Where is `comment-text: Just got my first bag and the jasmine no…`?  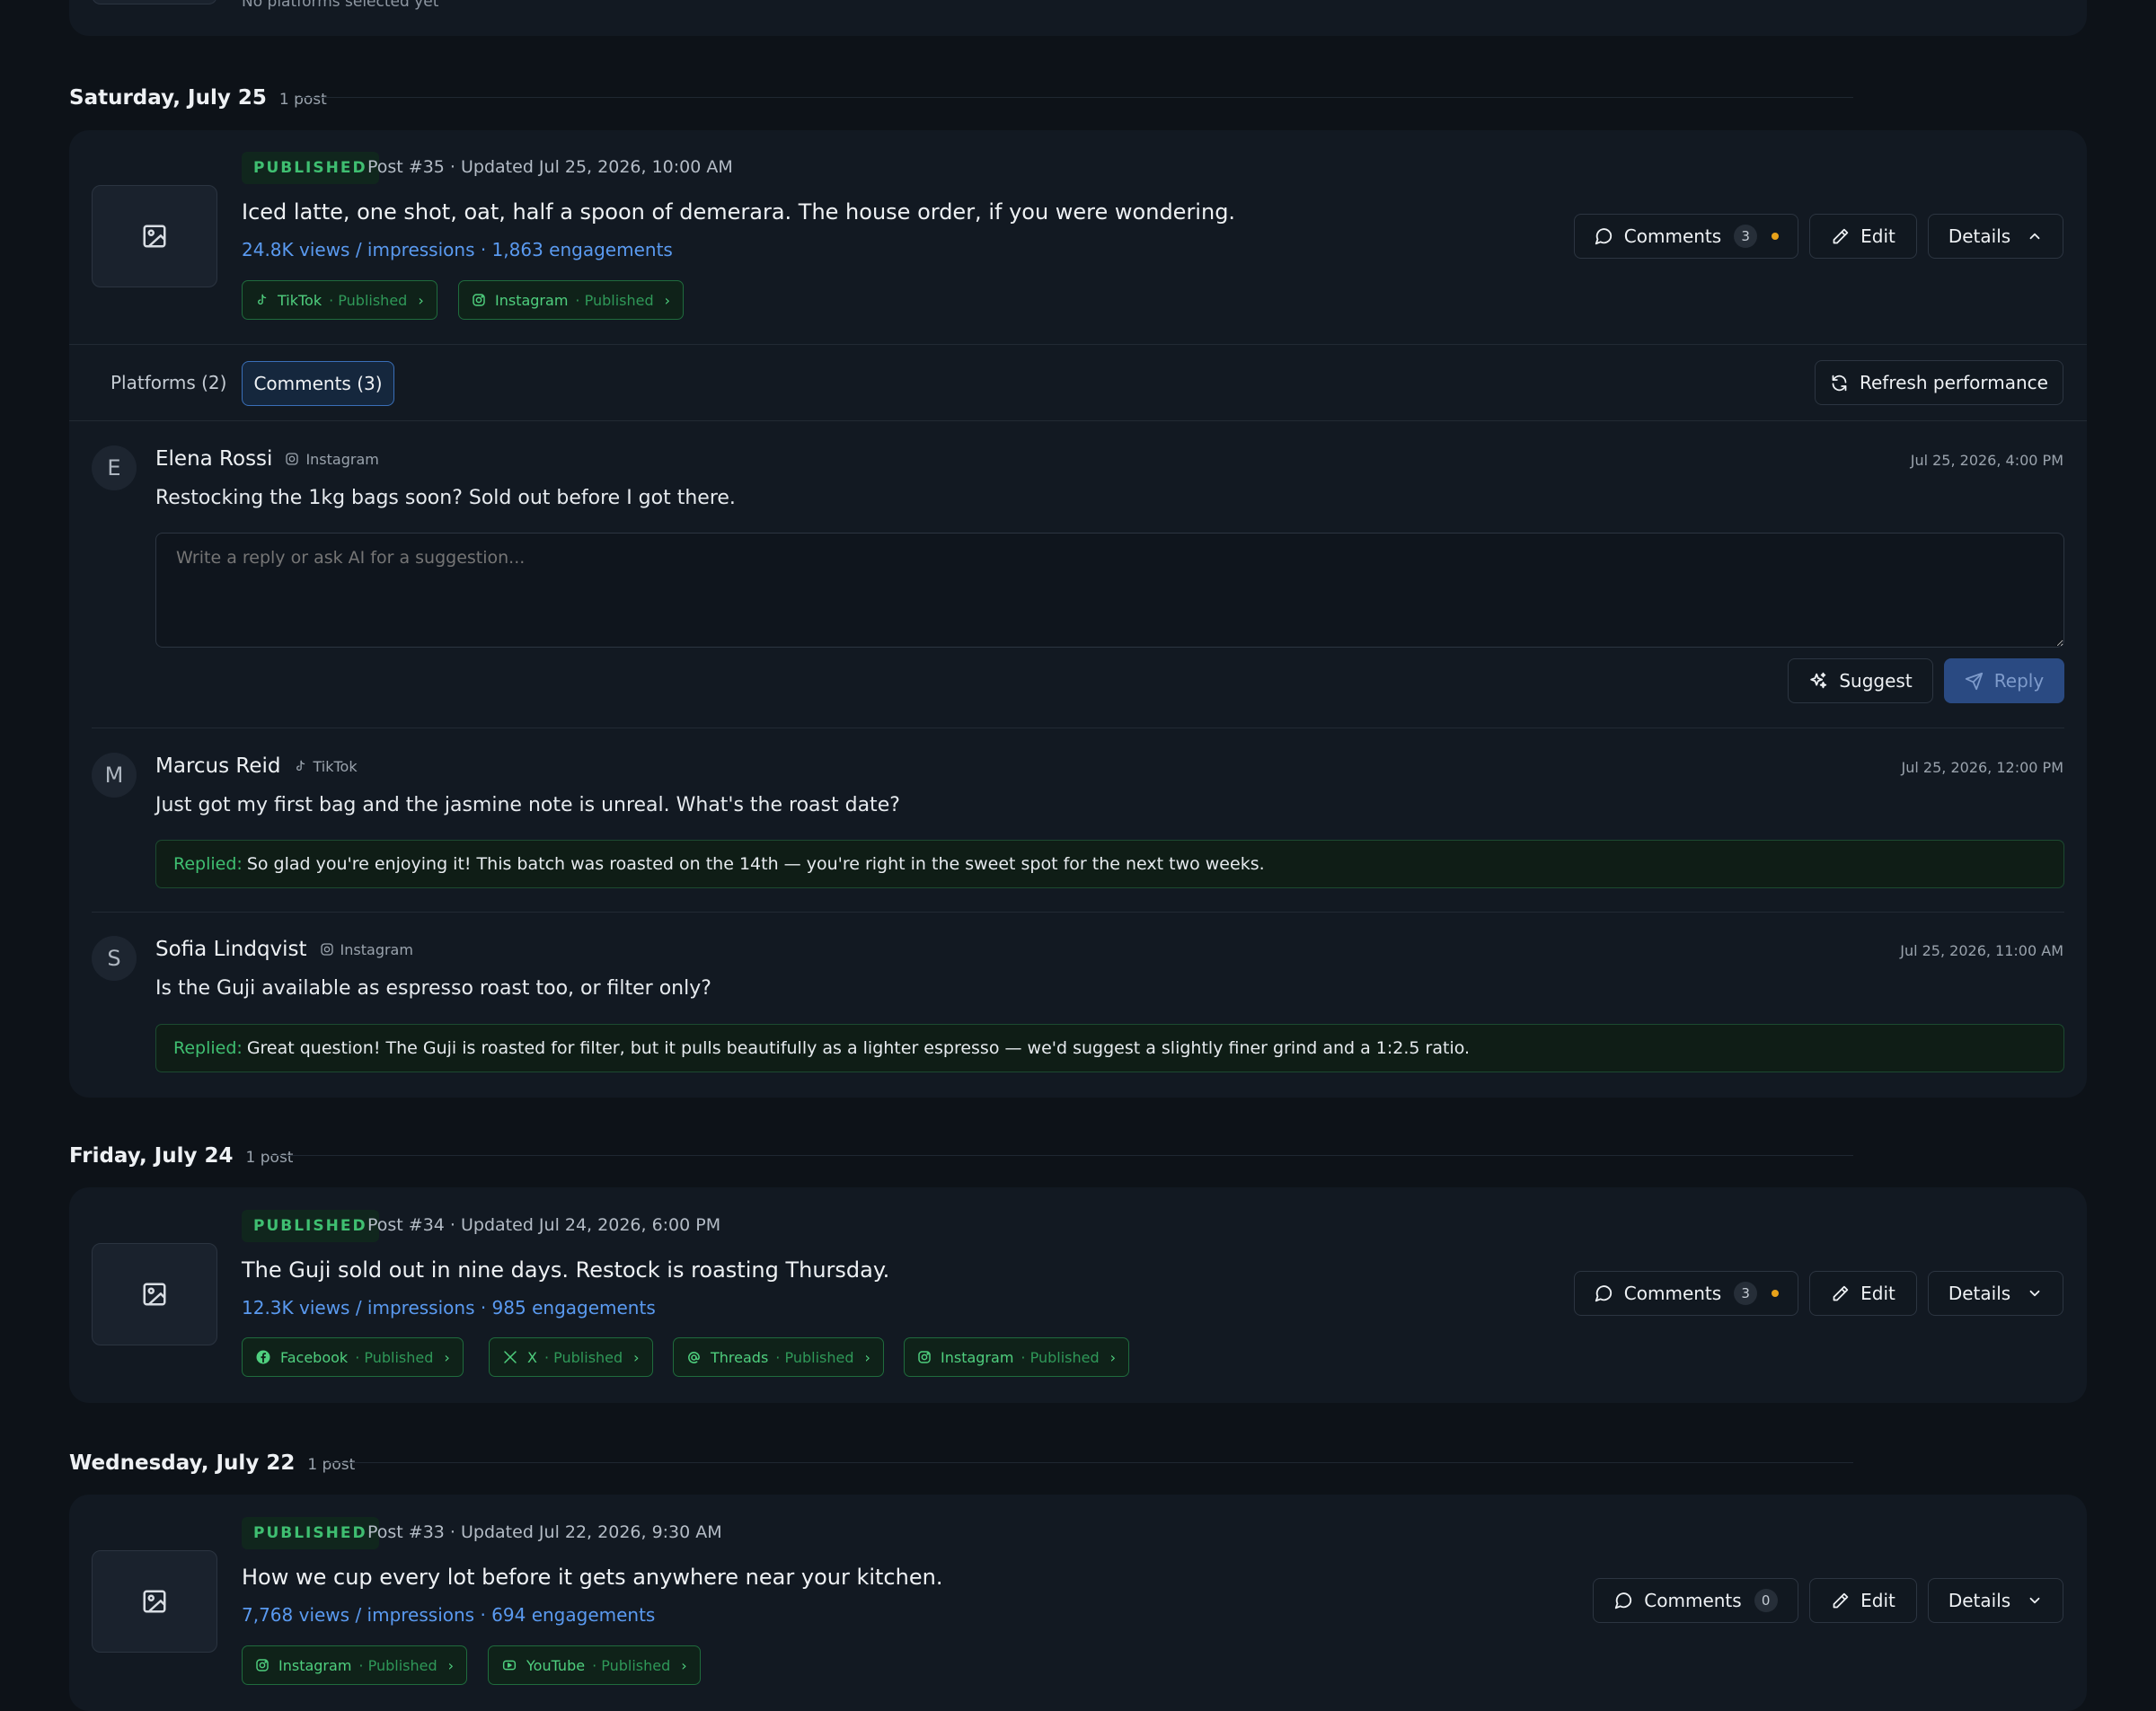 comment-text: Just got my first bag and the jasmine no… is located at coordinates (527, 805).